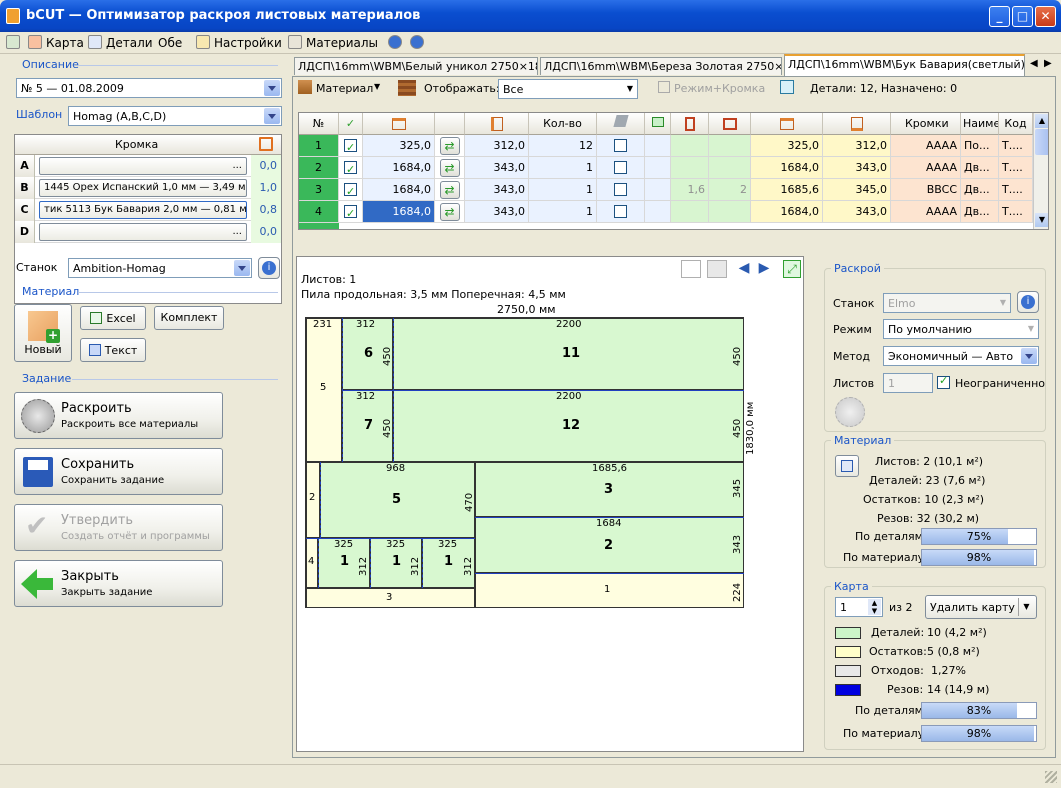  Describe the element at coordinates (730, 190) in the screenshot. I see `row-edge-top: 2` at that location.